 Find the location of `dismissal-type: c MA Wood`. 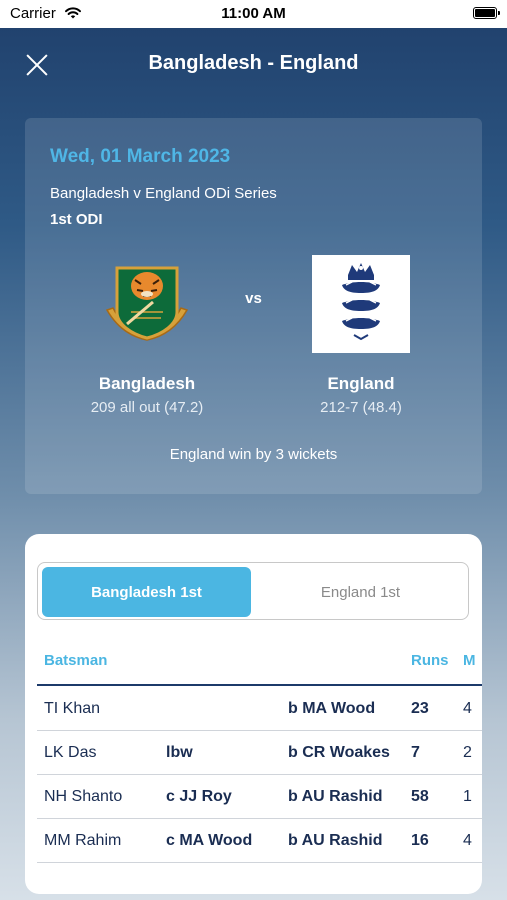

dismissal-type: c MA Wood is located at coordinates (209, 840).